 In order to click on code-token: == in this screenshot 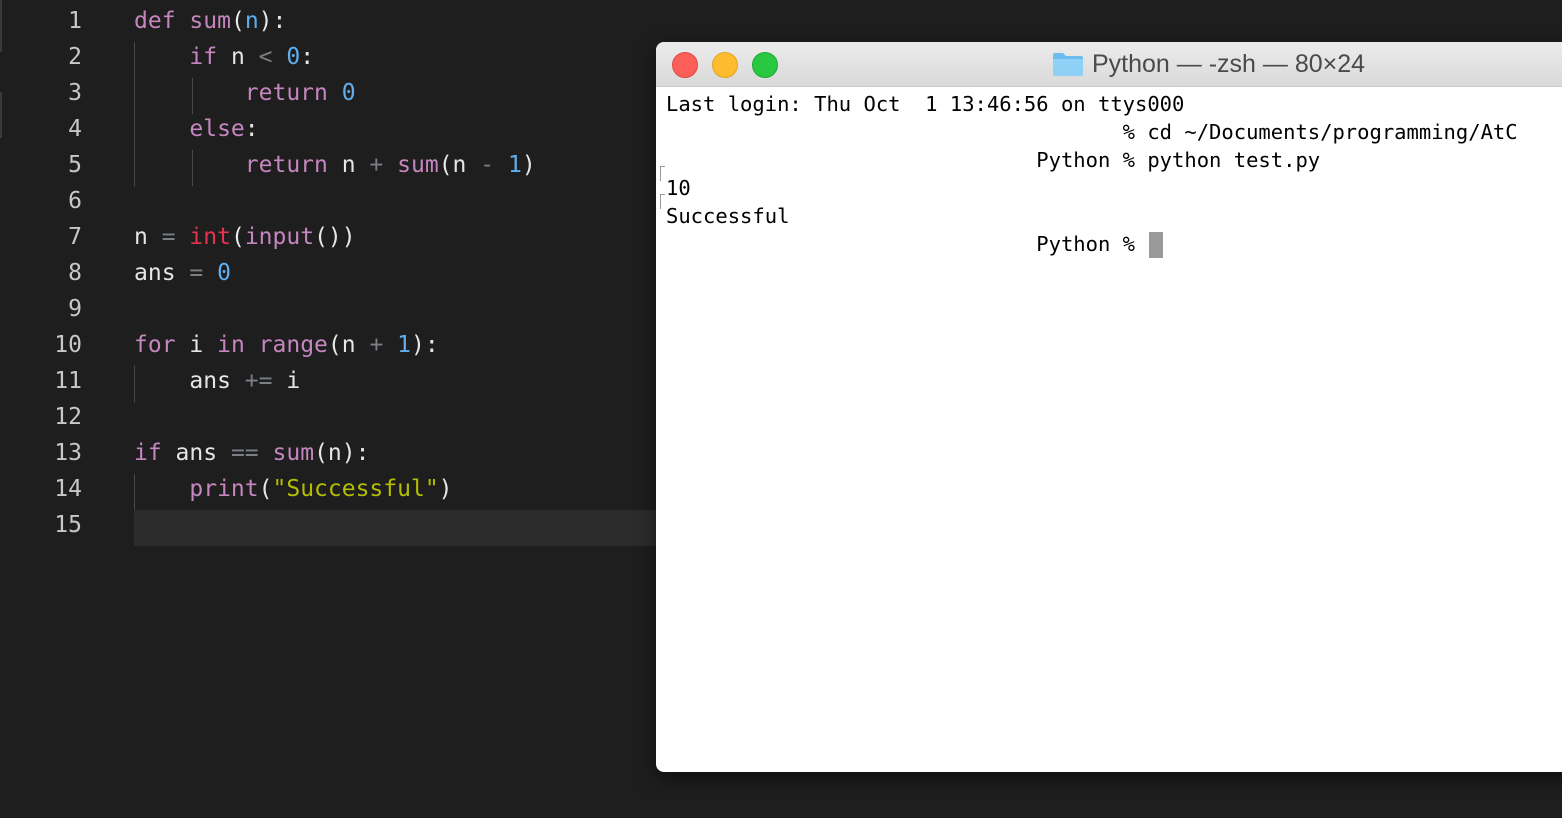, I will do `click(244, 453)`.